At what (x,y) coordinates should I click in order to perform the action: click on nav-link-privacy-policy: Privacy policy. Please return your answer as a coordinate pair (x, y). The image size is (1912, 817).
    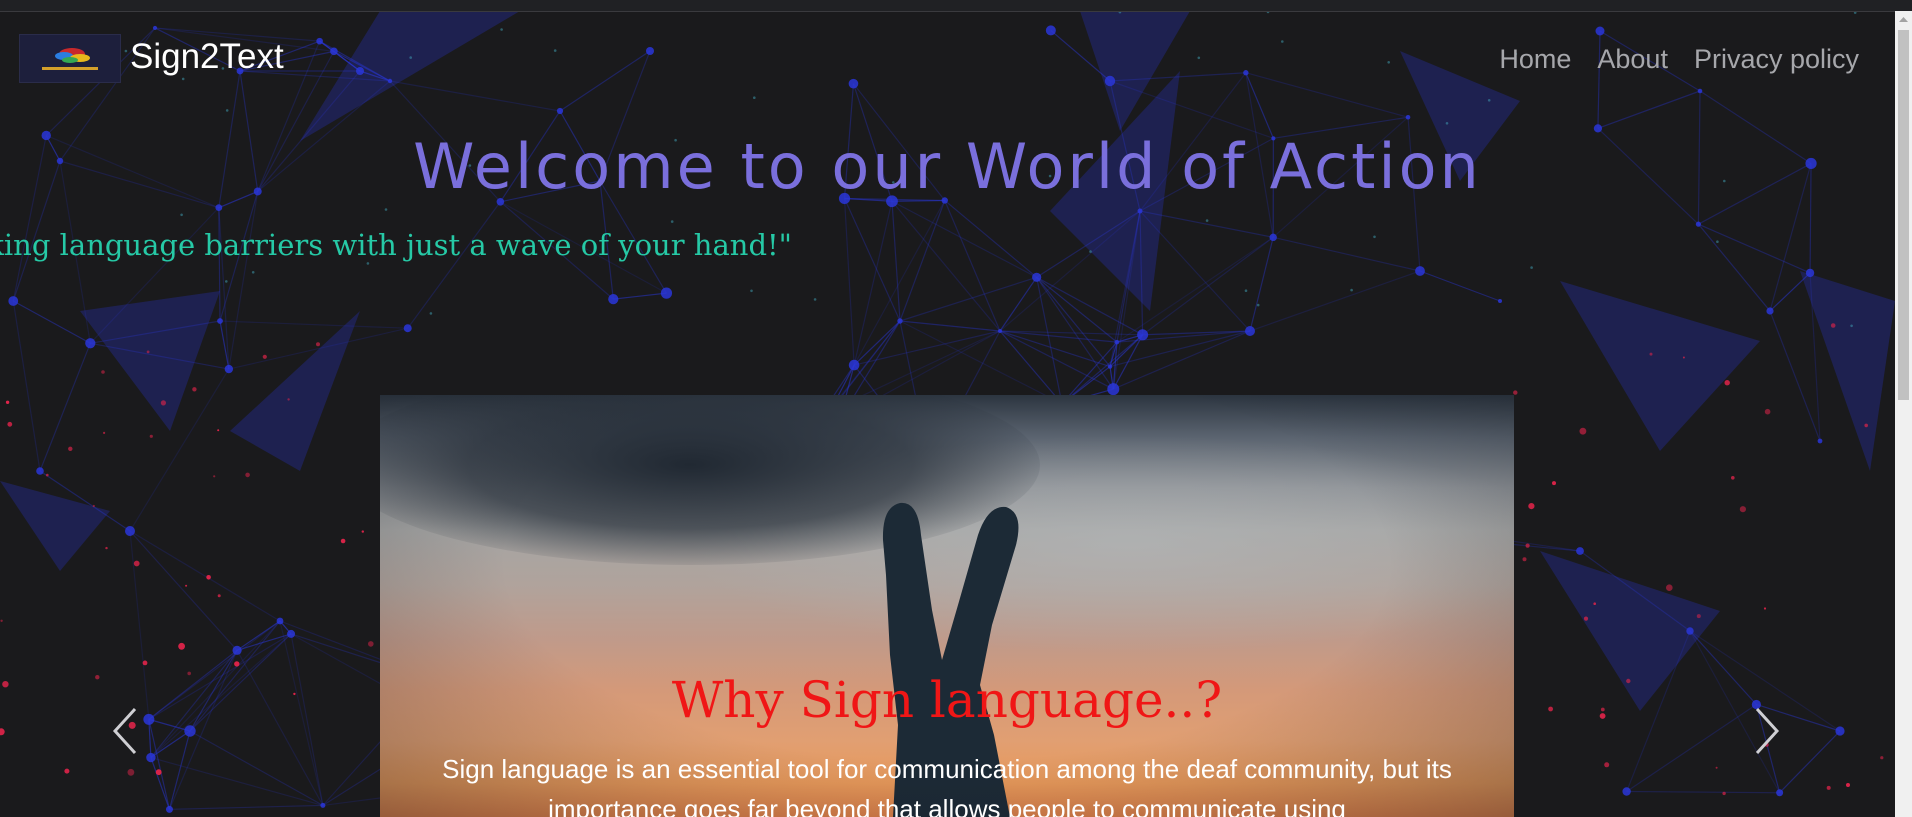
    Looking at the image, I should click on (1776, 59).